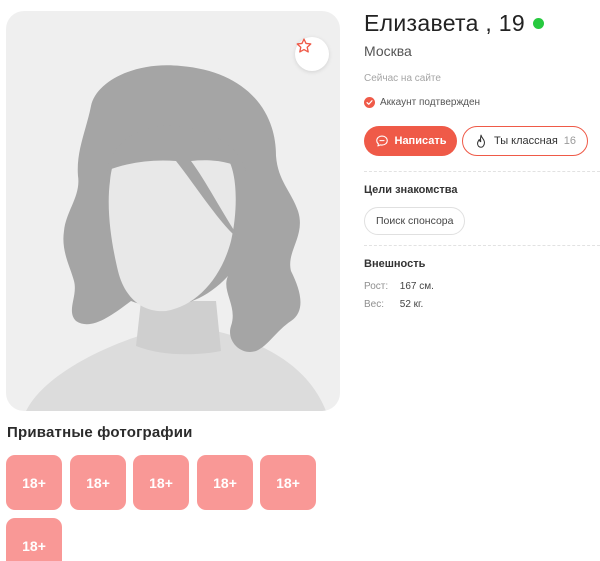 Image resolution: width=600 pixels, height=561 pixels. I want to click on name-row: Елизавета , 19, so click(454, 23).